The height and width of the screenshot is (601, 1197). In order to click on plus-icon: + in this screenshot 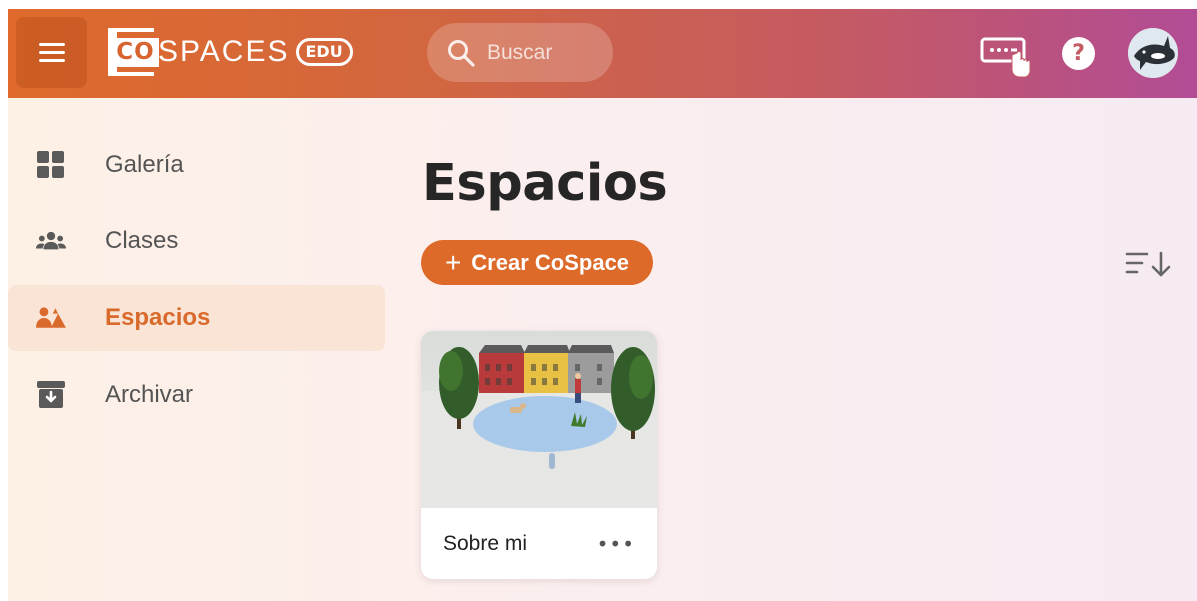, I will do `click(453, 262)`.